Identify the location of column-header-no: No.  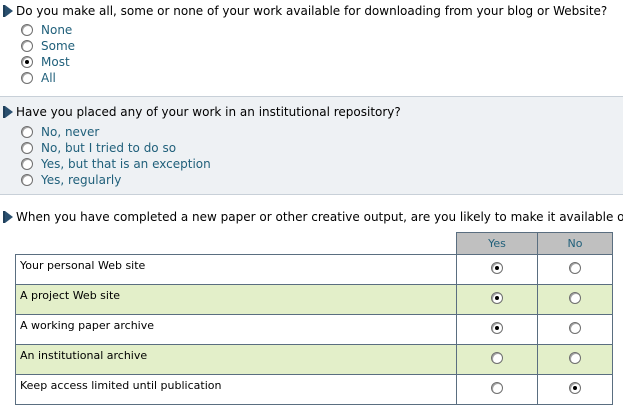
(575, 243).